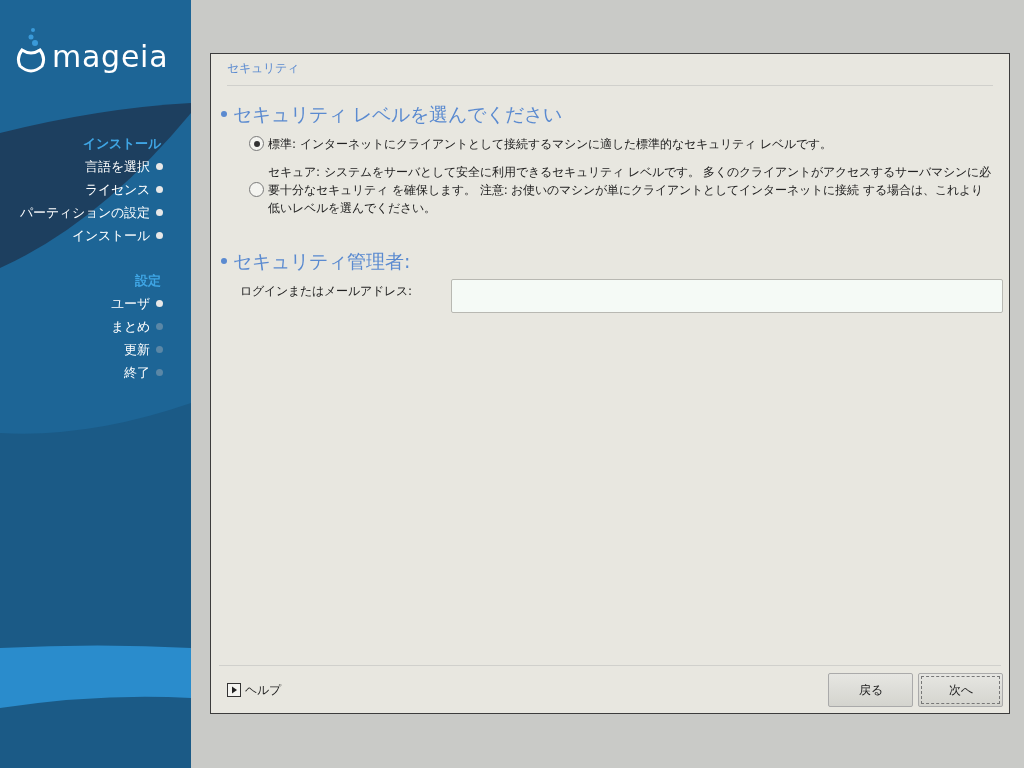 The width and height of the screenshot is (1024, 768). Describe the element at coordinates (111, 235) in the screenshot. I see `step-label: インストール` at that location.